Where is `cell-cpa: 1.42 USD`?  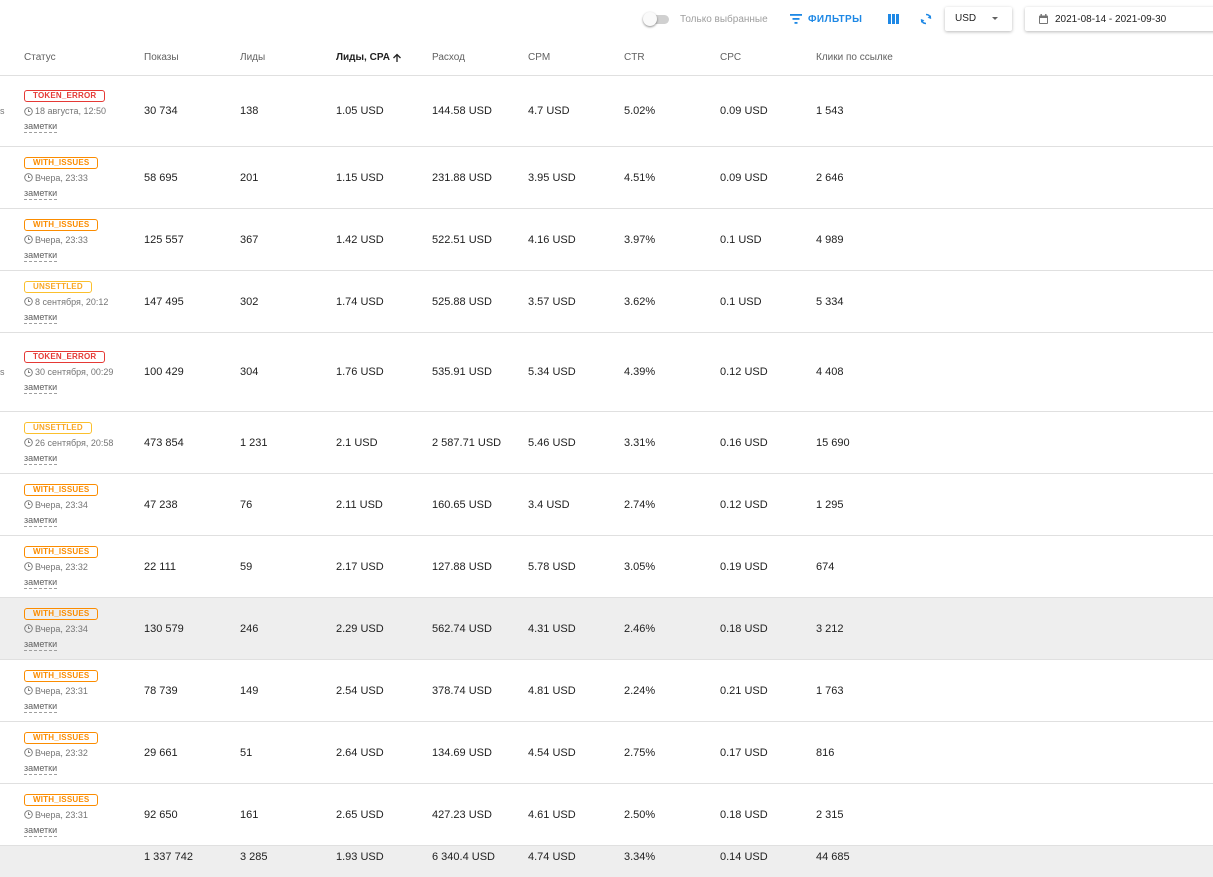
cell-cpa: 1.42 USD is located at coordinates (360, 239).